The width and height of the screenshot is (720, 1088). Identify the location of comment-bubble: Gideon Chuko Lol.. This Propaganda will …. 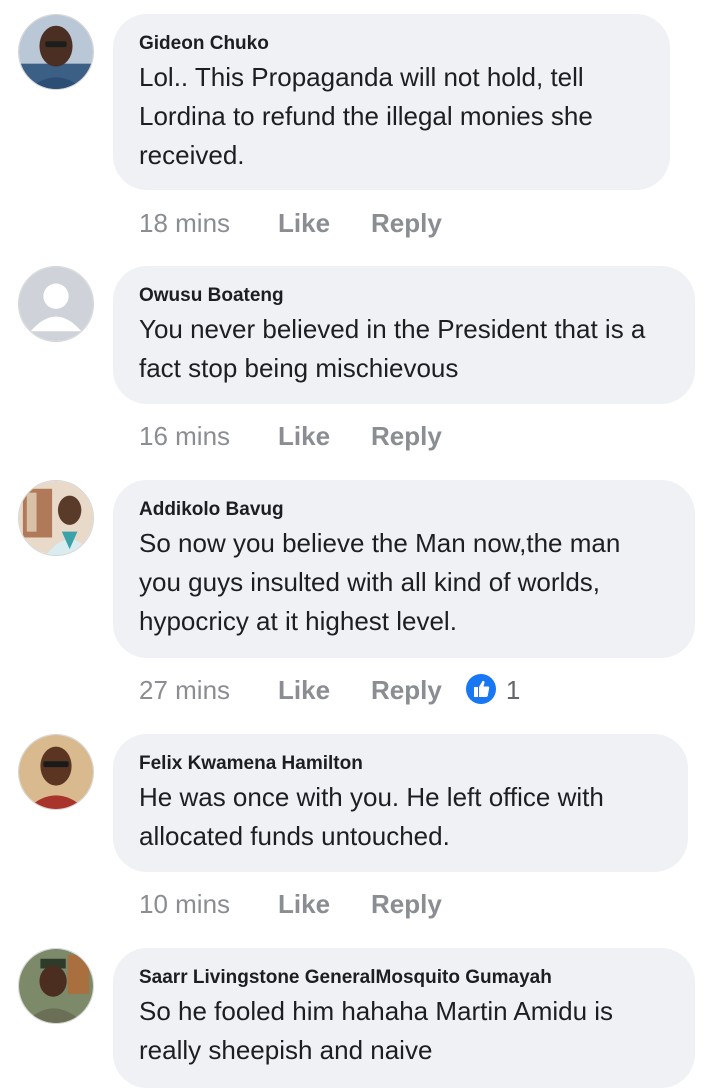
(391, 102).